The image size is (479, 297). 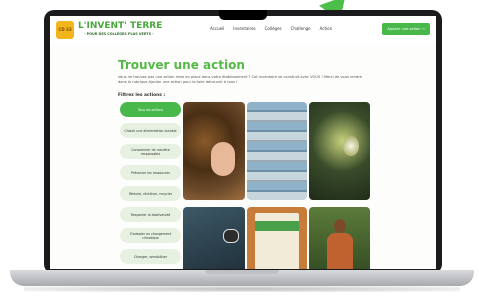 What do you see at coordinates (214, 238) in the screenshot?
I see `action-card-phone` at bounding box center [214, 238].